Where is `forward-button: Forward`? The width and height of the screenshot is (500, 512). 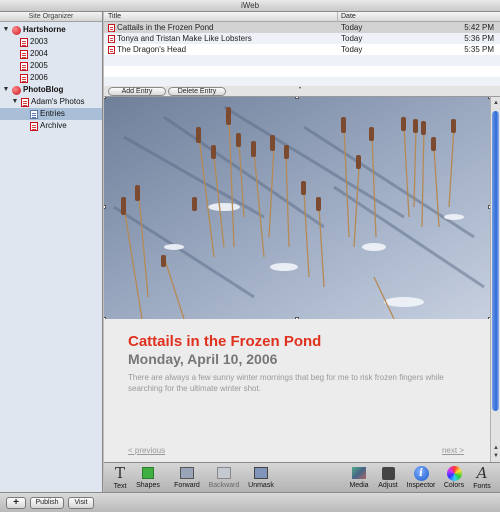
forward-button: Forward is located at coordinates (187, 477).